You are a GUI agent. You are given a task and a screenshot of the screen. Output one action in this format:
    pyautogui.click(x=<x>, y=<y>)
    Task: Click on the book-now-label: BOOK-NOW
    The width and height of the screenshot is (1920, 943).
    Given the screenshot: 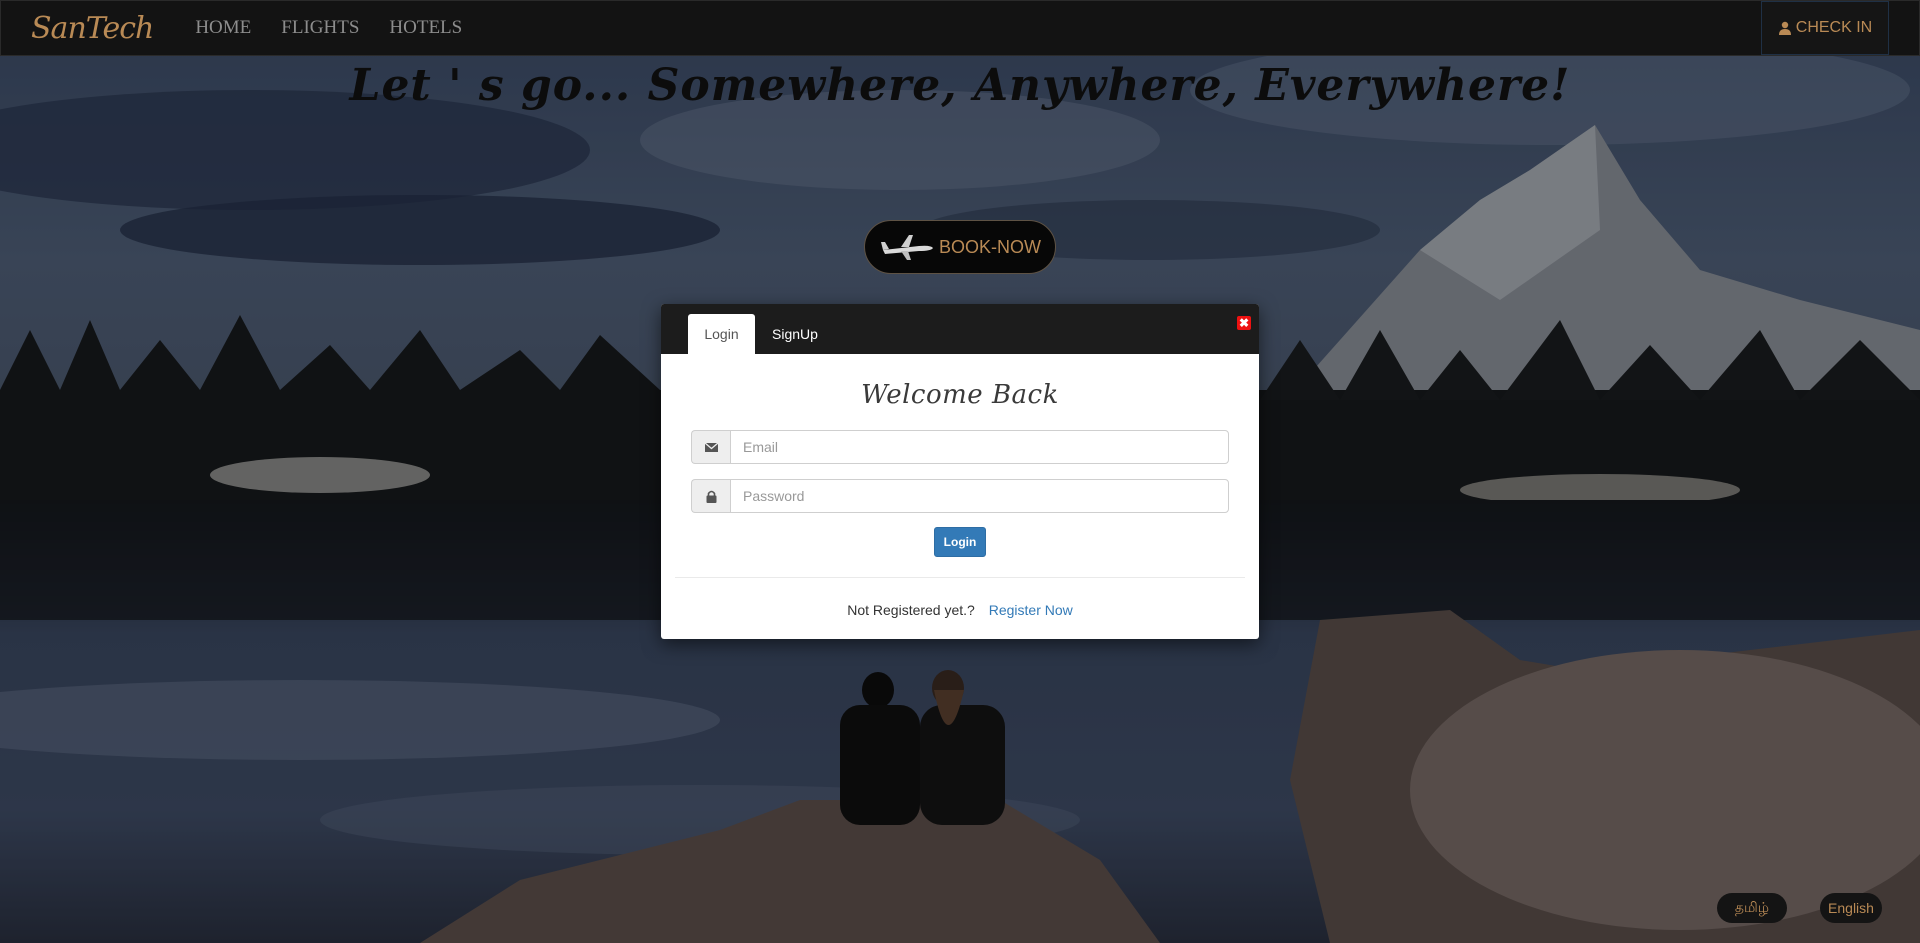 What is the action you would take?
    pyautogui.click(x=990, y=246)
    